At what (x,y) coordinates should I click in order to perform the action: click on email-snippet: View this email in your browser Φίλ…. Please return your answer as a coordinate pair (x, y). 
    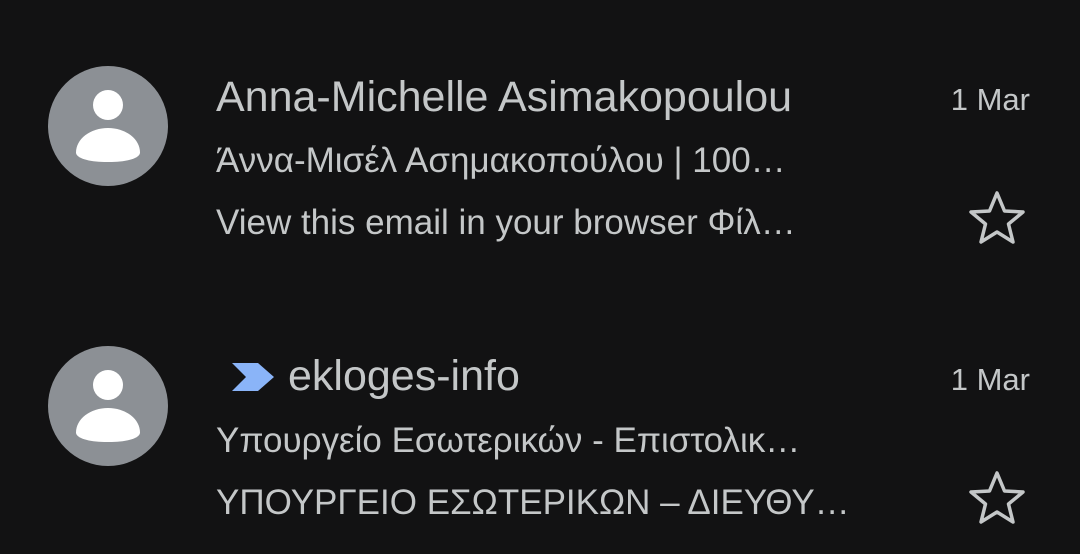
    Looking at the image, I should click on (506, 222).